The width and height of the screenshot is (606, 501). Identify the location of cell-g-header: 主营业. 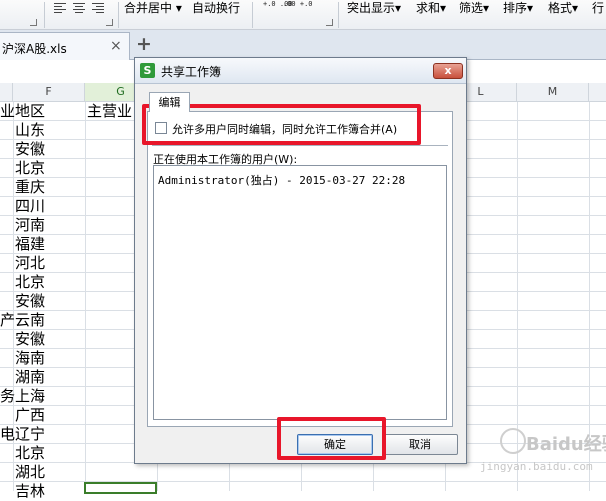
(109, 111).